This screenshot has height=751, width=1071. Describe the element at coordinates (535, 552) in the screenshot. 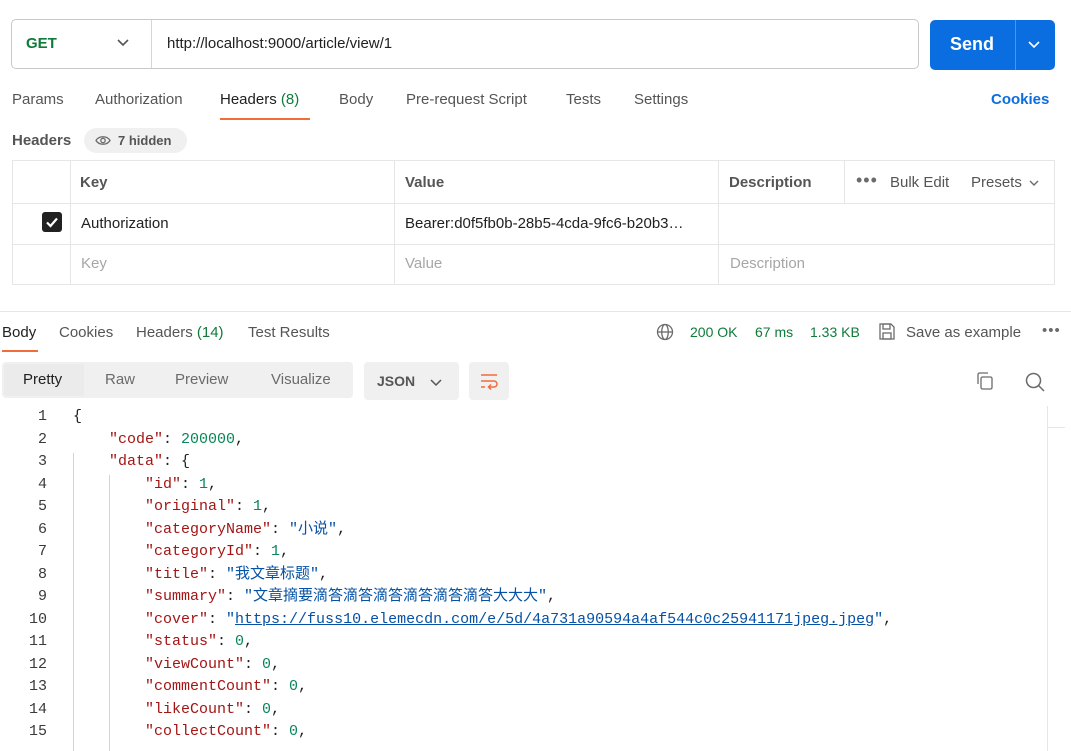

I see `code-line: 7 "categoryId": 1,` at that location.